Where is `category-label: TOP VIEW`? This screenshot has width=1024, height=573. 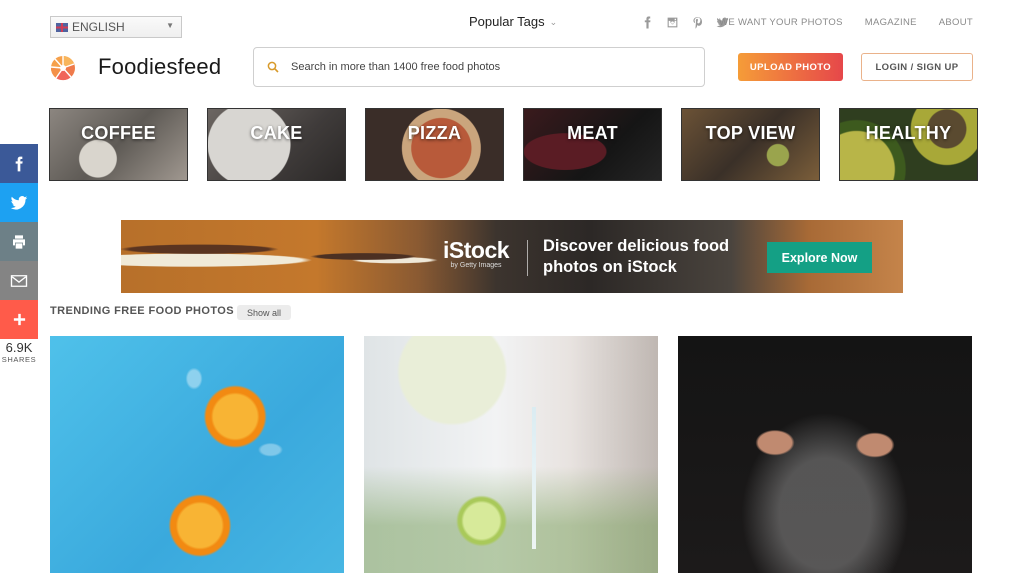
category-label: TOP VIEW is located at coordinates (750, 133).